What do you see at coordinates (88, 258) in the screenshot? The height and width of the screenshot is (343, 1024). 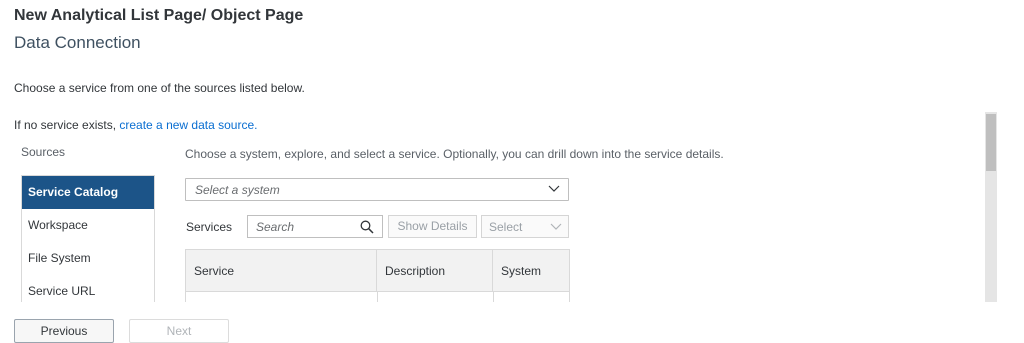 I see `source-item-file-system: File System` at bounding box center [88, 258].